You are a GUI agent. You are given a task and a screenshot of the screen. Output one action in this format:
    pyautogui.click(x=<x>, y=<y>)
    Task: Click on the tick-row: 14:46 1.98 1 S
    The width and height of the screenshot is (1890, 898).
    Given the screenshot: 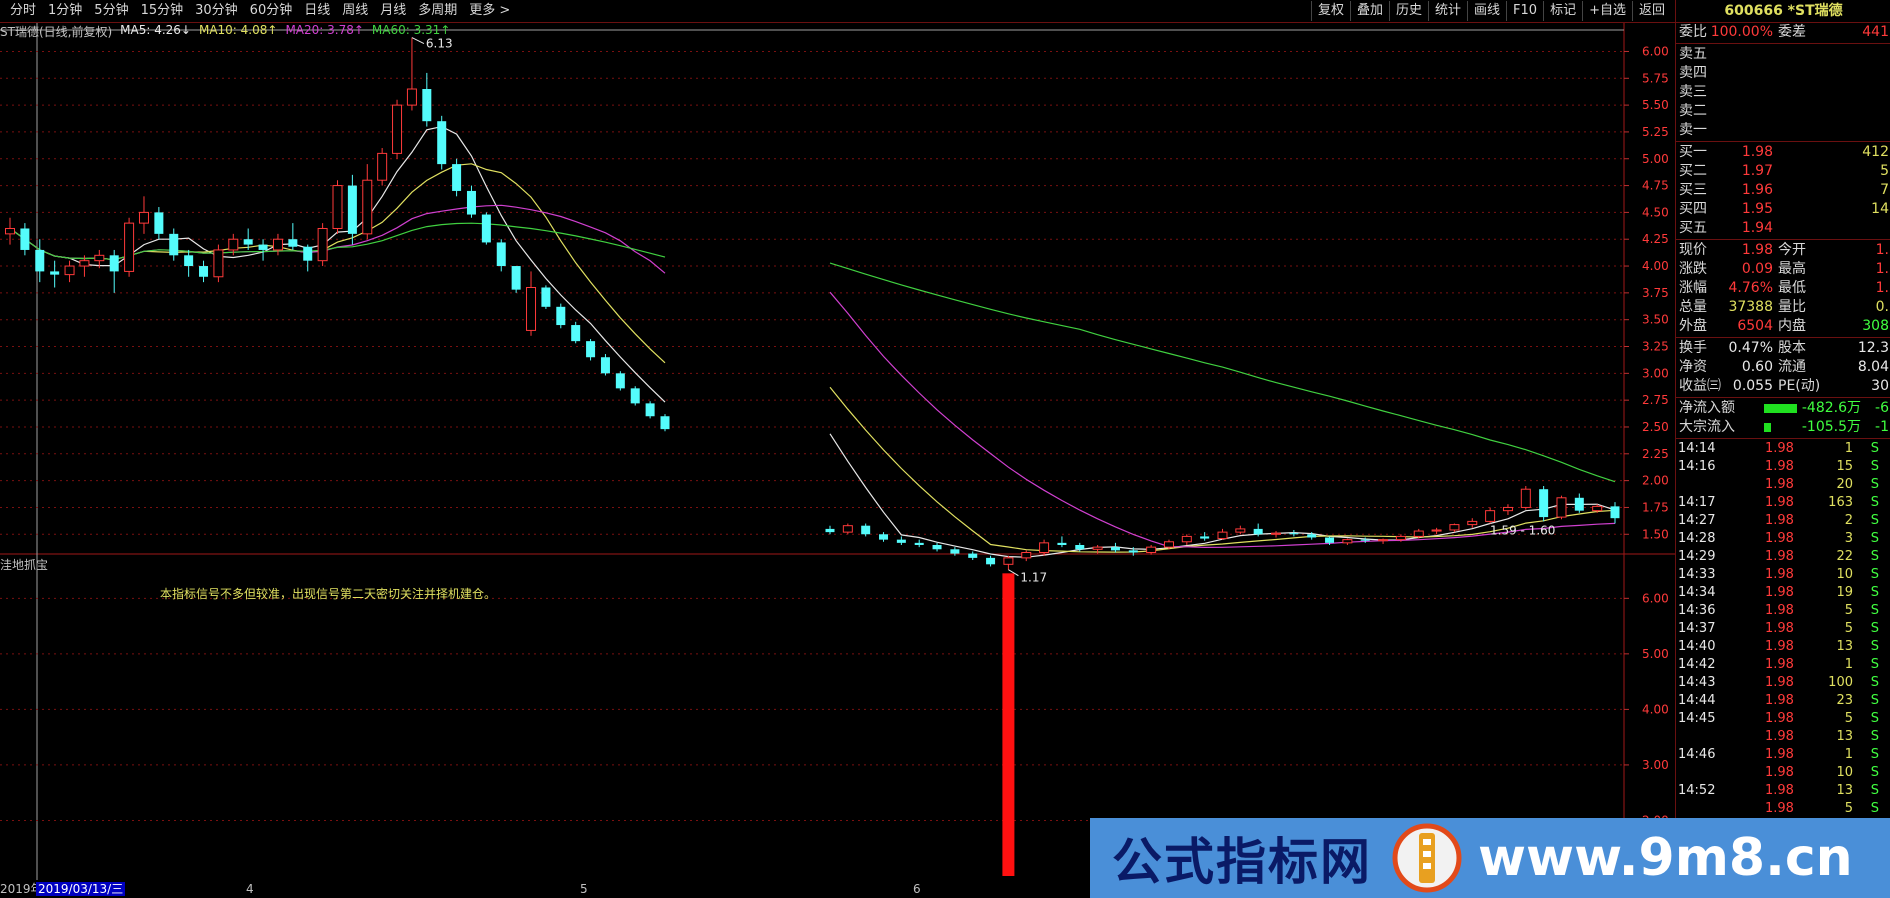 What is the action you would take?
    pyautogui.click(x=1783, y=755)
    